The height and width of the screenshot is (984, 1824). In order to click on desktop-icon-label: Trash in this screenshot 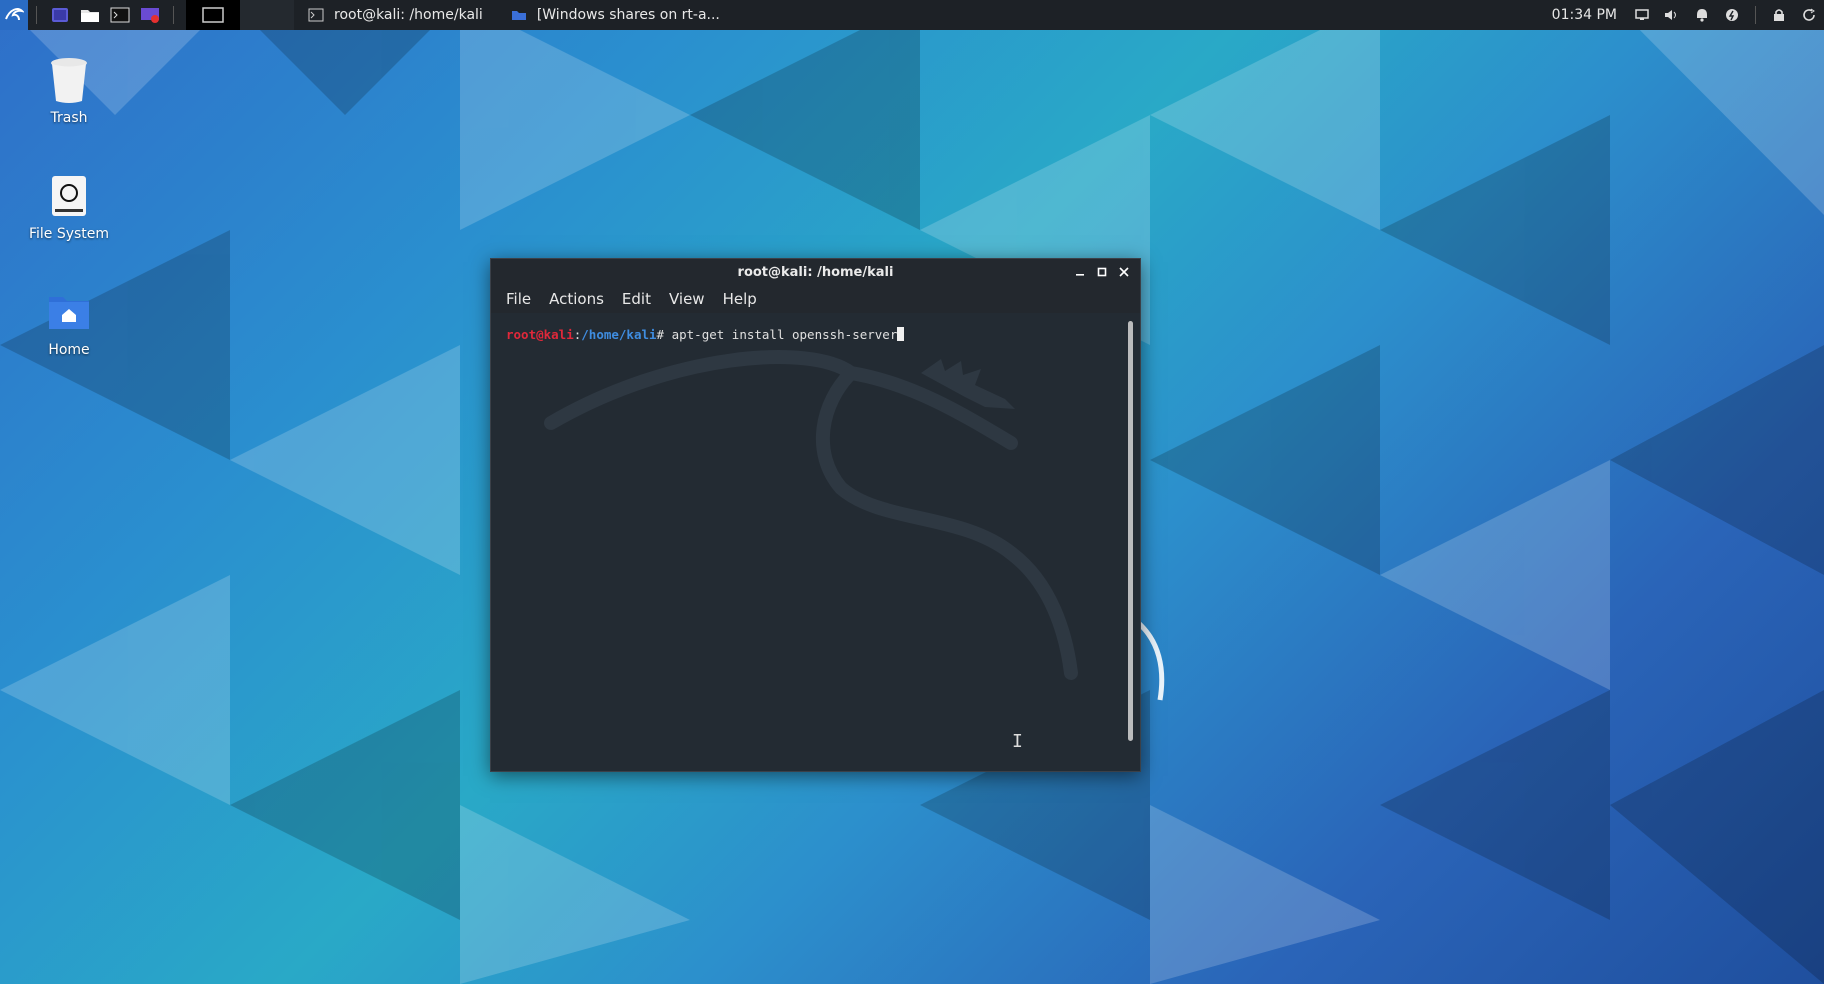, I will do `click(69, 118)`.